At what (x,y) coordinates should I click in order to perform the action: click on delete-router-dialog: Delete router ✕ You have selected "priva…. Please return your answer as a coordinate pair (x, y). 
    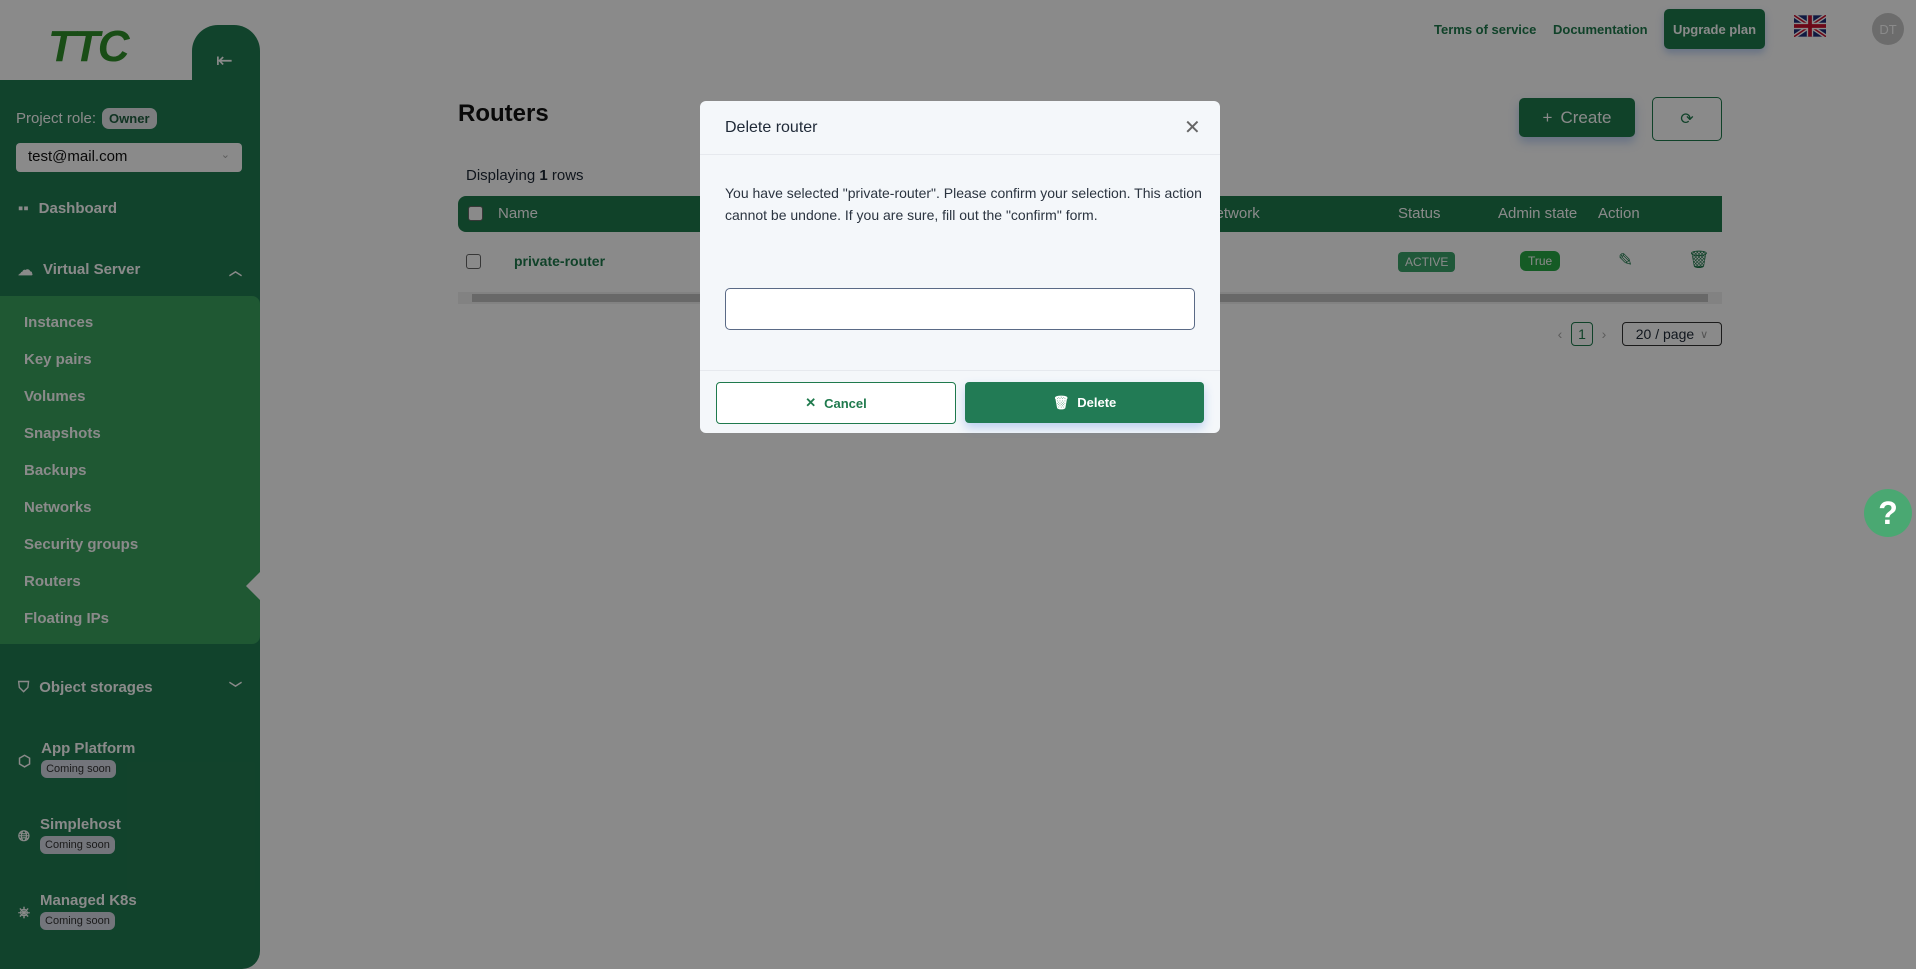
    Looking at the image, I should click on (960, 267).